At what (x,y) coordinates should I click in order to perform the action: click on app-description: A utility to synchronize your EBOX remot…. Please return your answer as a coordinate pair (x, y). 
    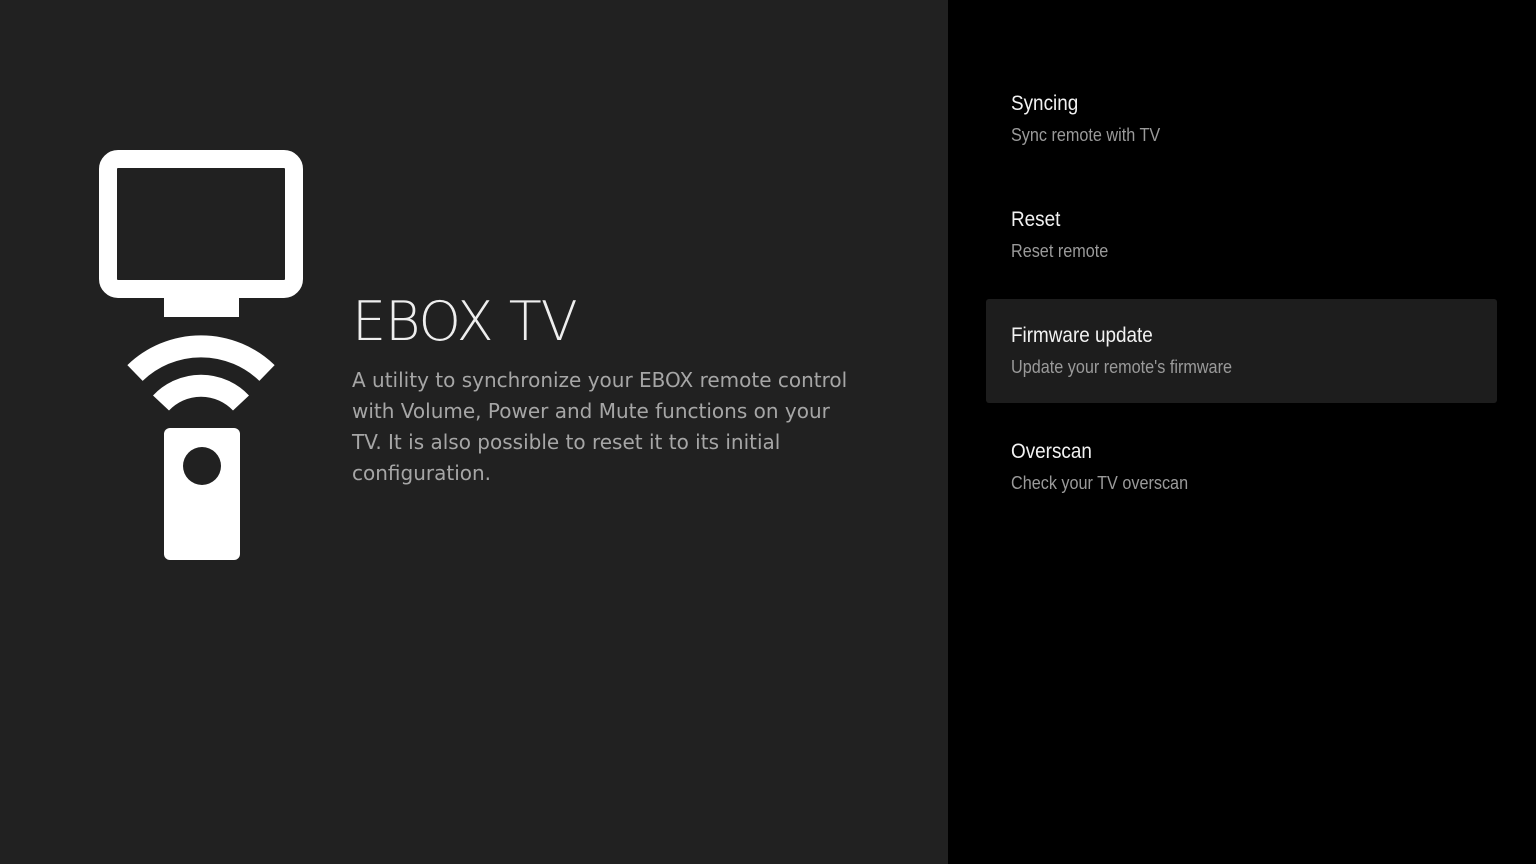
    Looking at the image, I should click on (600, 426).